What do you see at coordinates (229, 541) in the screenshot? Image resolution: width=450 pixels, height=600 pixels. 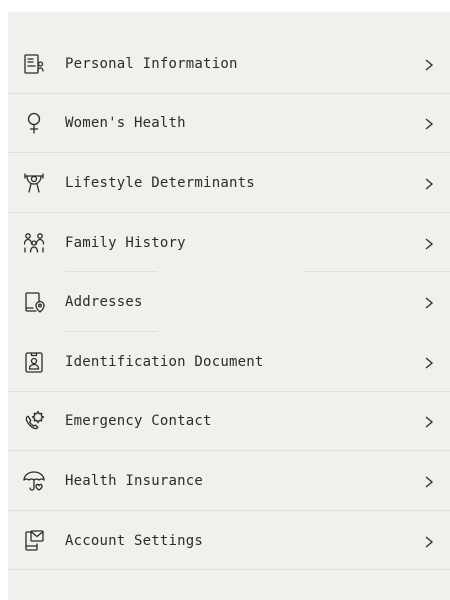 I see `menu-item-account-settings: Account Settings` at bounding box center [229, 541].